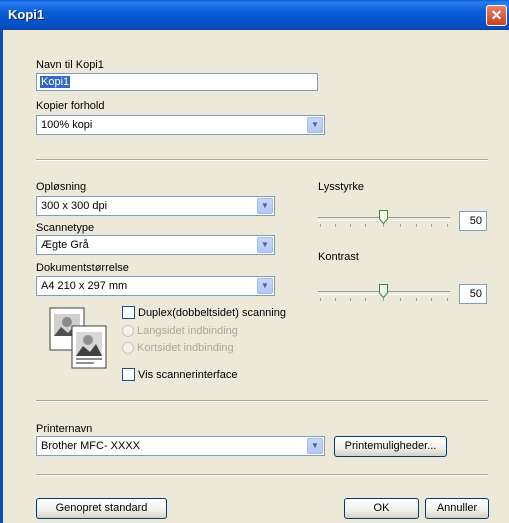 This screenshot has width=509, height=523. What do you see at coordinates (381, 508) in the screenshot?
I see `ok-button: OK` at bounding box center [381, 508].